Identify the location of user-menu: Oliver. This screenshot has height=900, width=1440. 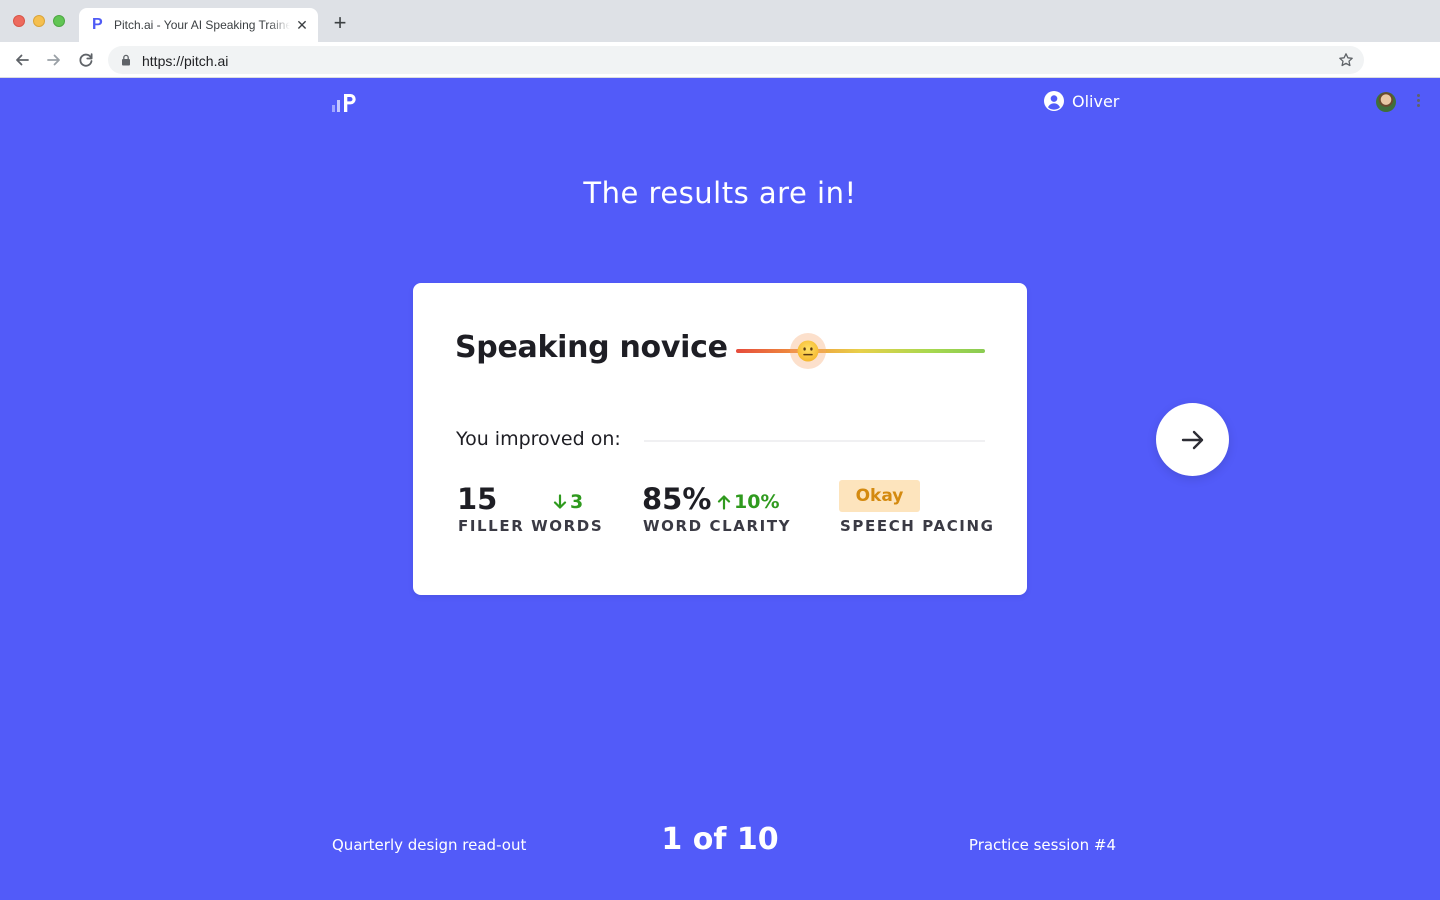
(1081, 101).